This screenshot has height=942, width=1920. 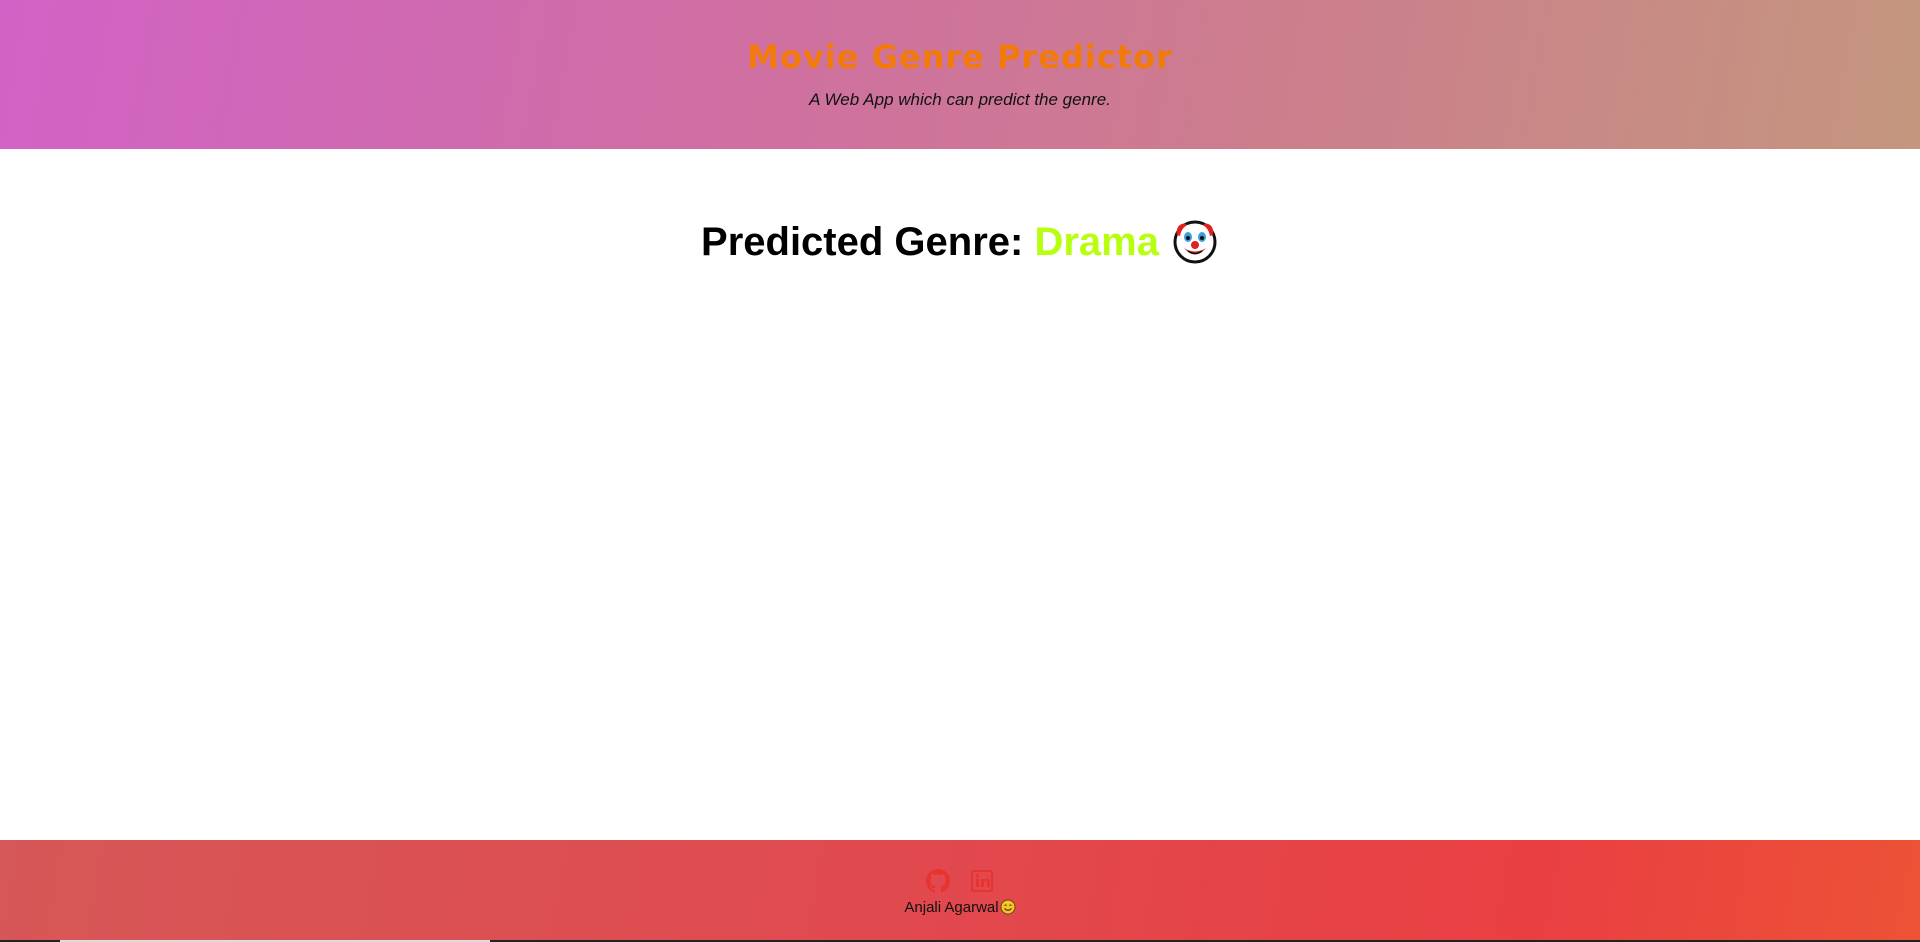 I want to click on prediction-label: Predicted Genre:, so click(x=868, y=242).